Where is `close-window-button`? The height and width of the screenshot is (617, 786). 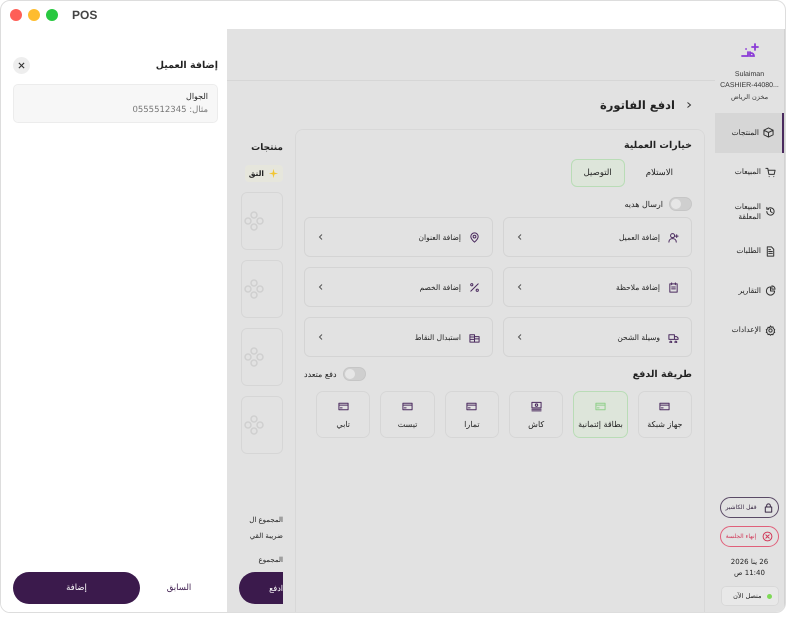 close-window-button is located at coordinates (16, 15).